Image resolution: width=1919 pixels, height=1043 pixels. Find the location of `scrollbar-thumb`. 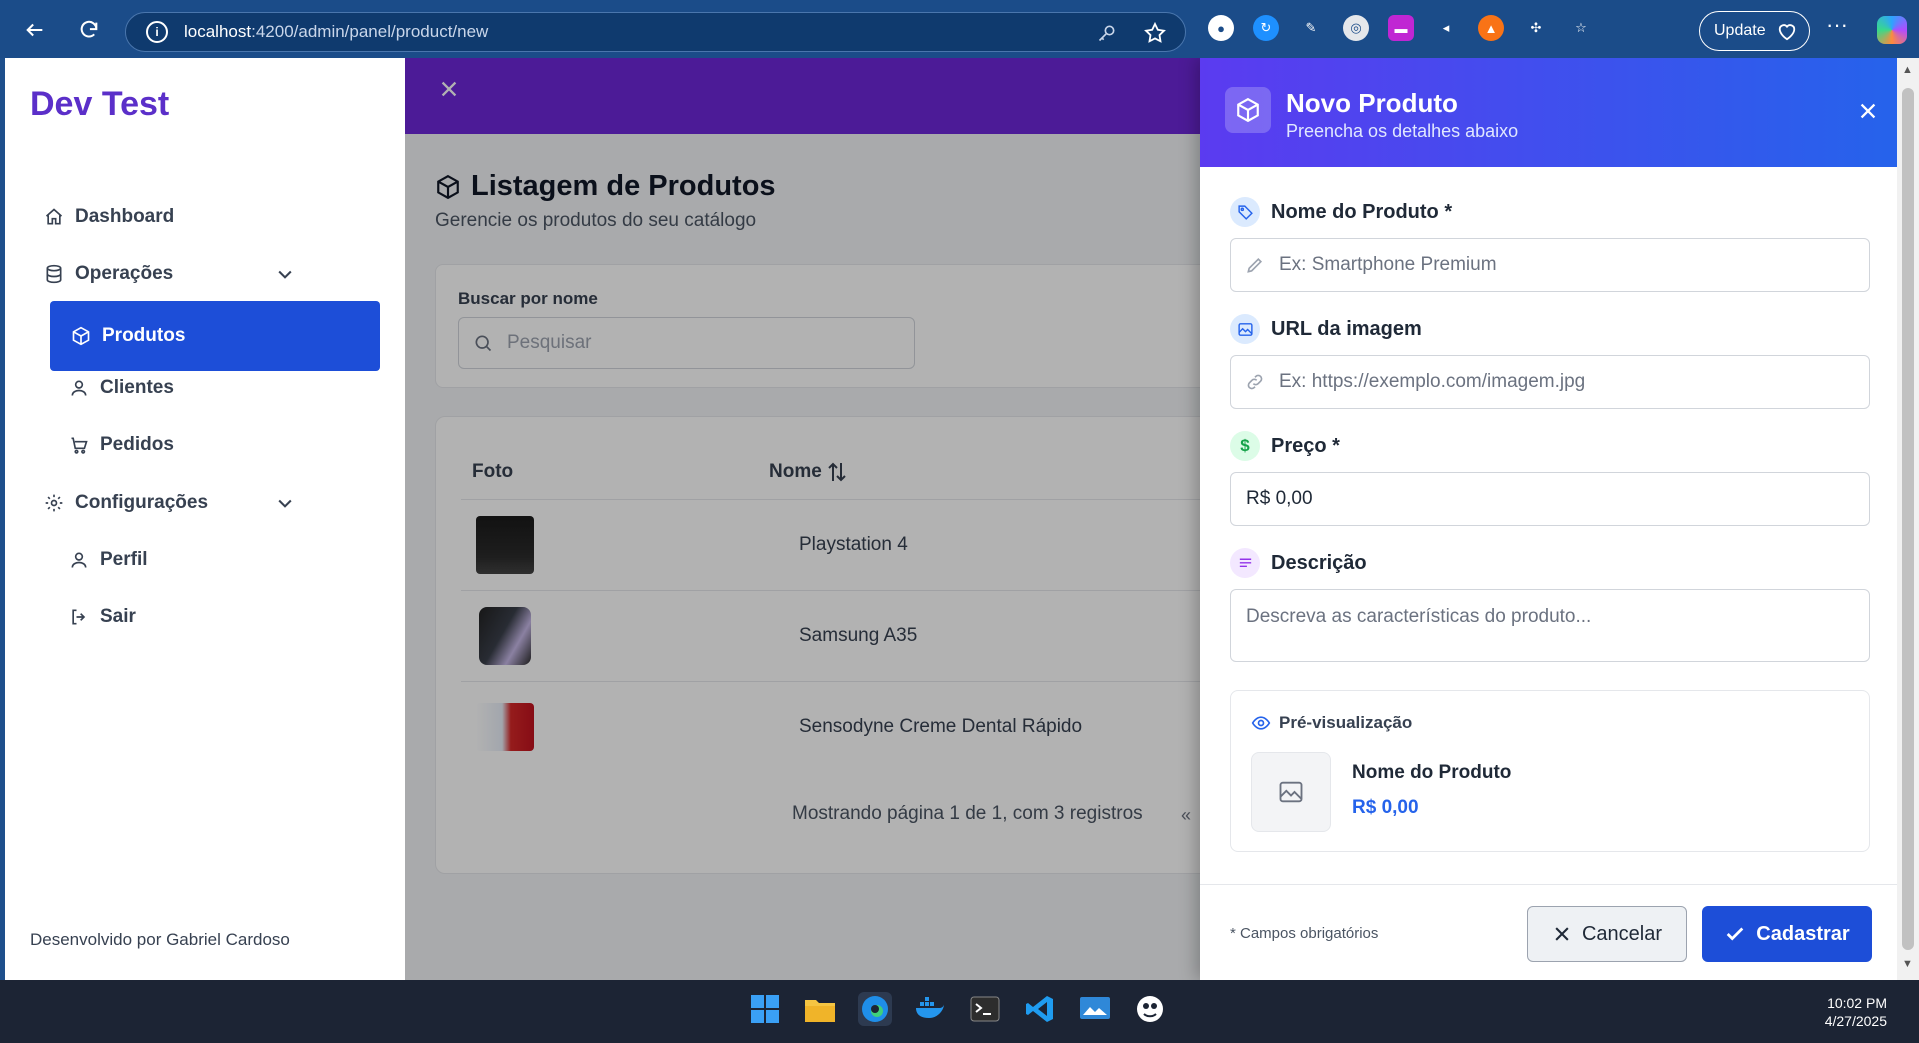

scrollbar-thumb is located at coordinates (1908, 519).